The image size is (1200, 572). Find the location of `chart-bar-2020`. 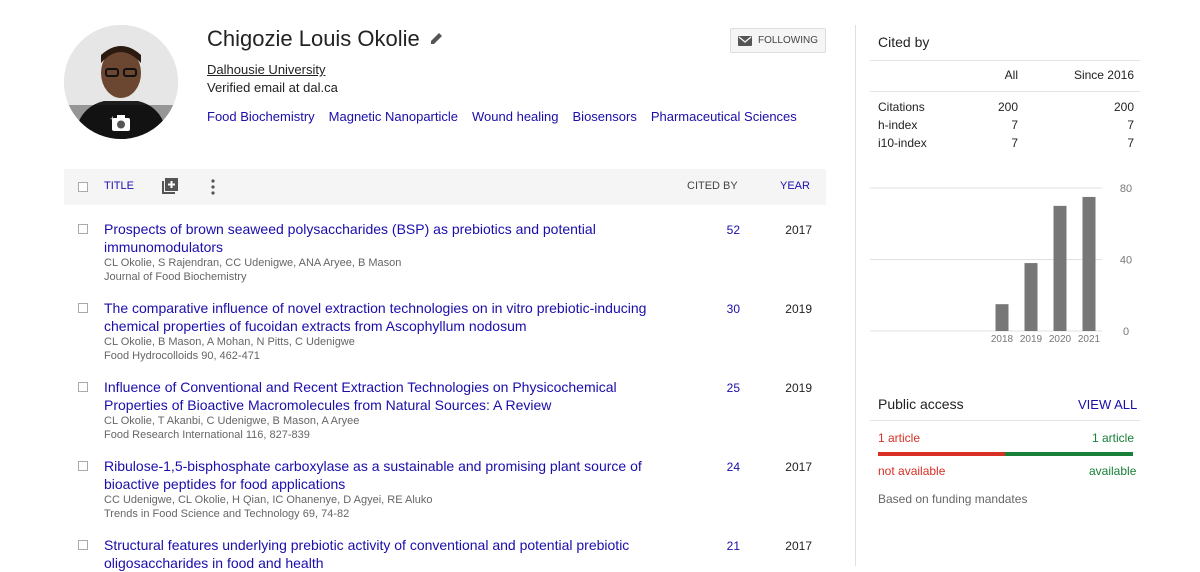

chart-bar-2020 is located at coordinates (1060, 268).